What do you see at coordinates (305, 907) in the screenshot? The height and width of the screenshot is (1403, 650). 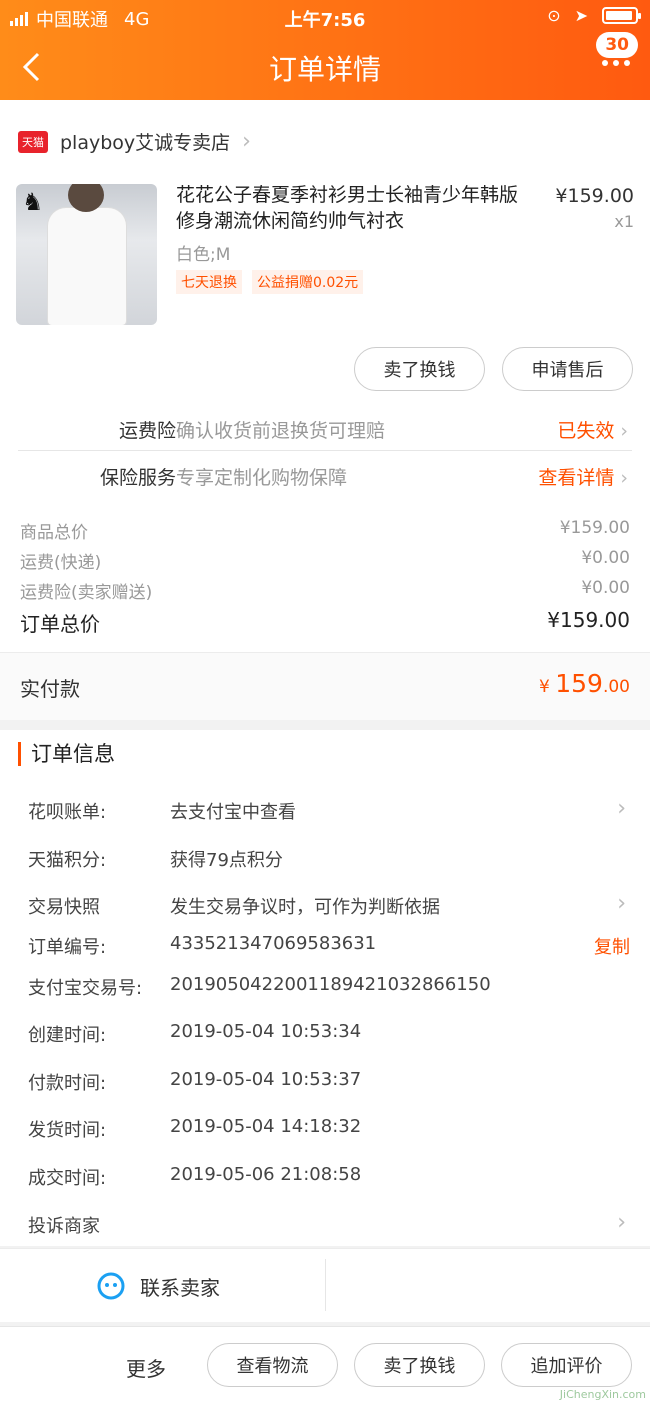 I see `info-value: 发生交易争议时，可作为判断依据` at bounding box center [305, 907].